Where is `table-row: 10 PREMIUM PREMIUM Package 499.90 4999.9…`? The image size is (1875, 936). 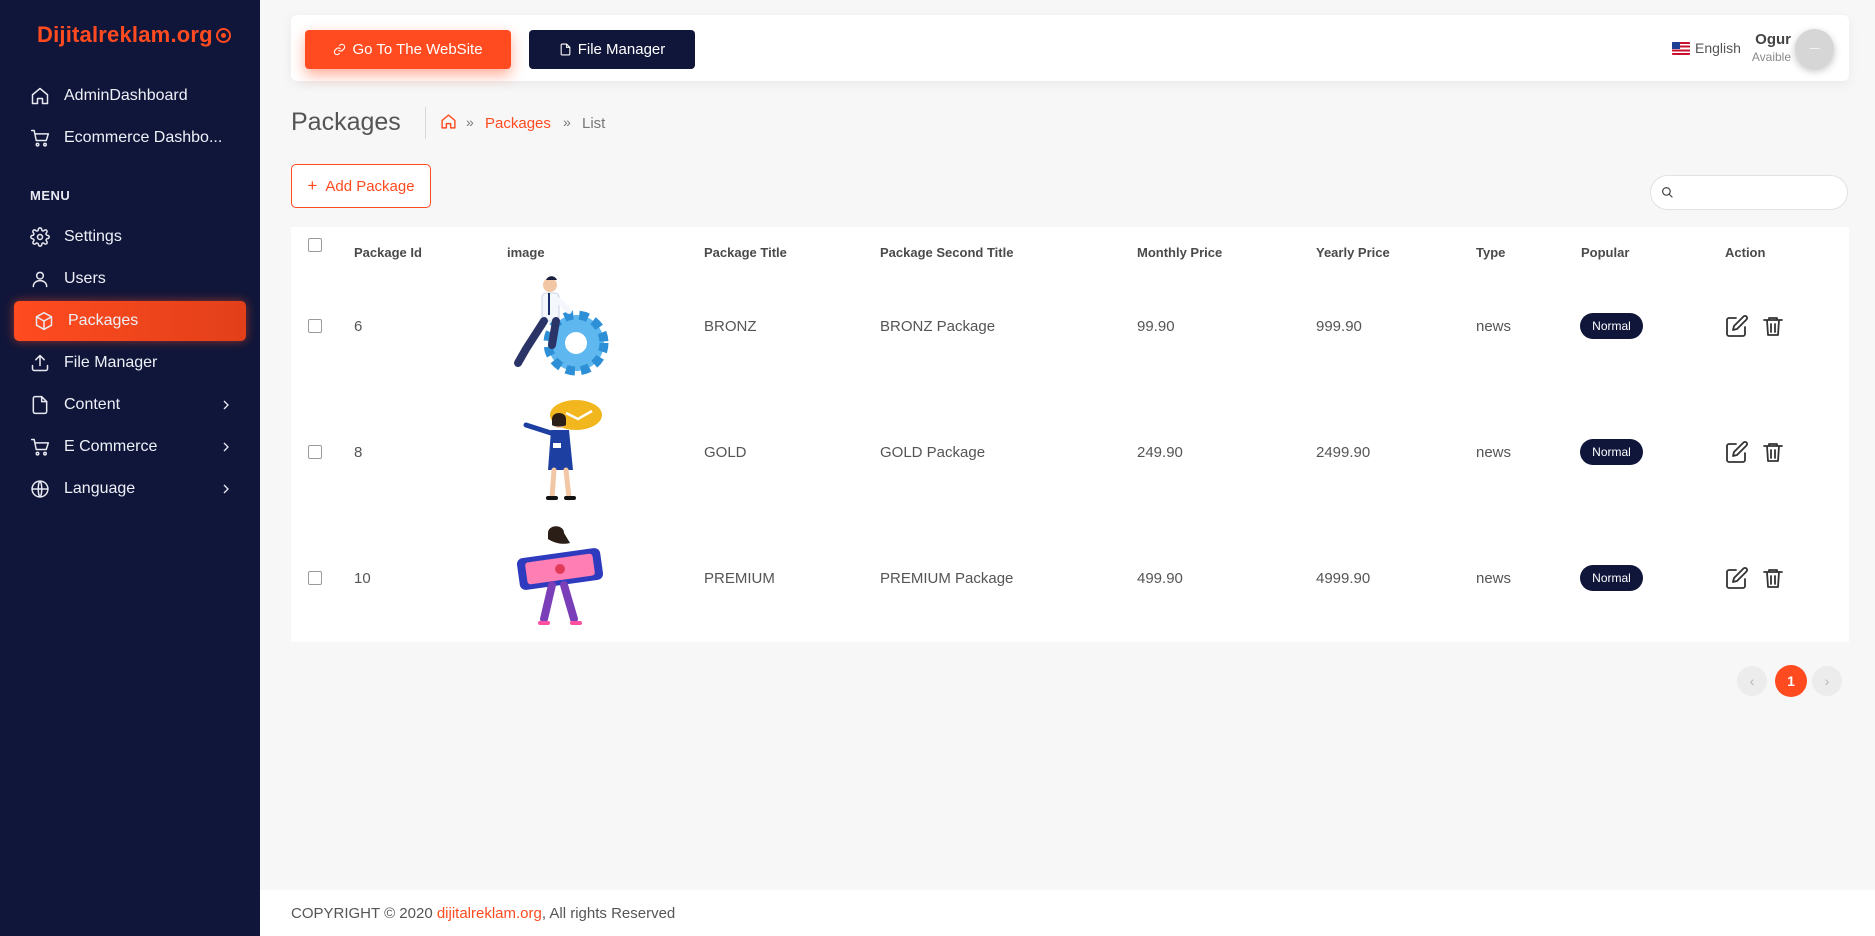
table-row: 10 PREMIUM PREMIUM Package 499.90 4999.9… is located at coordinates (1070, 578).